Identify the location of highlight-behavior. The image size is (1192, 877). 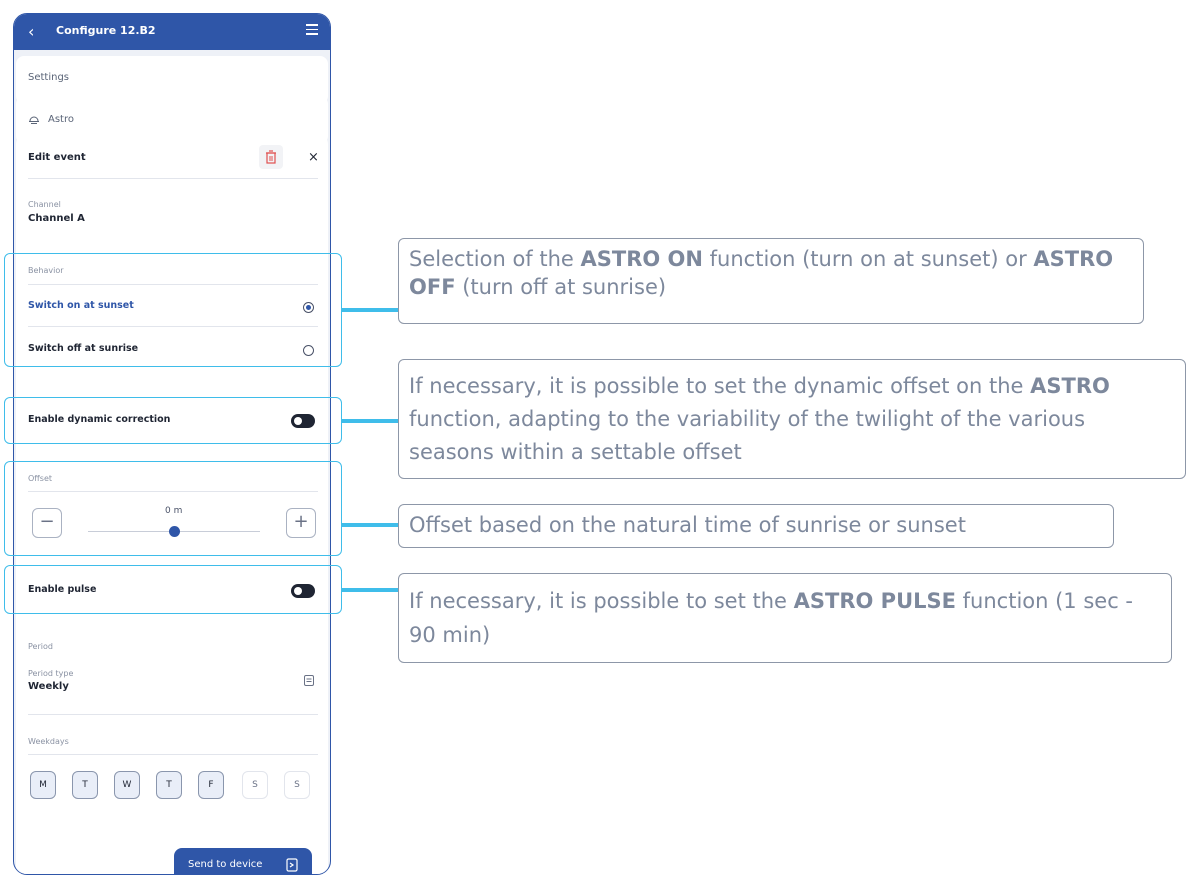
(173, 310).